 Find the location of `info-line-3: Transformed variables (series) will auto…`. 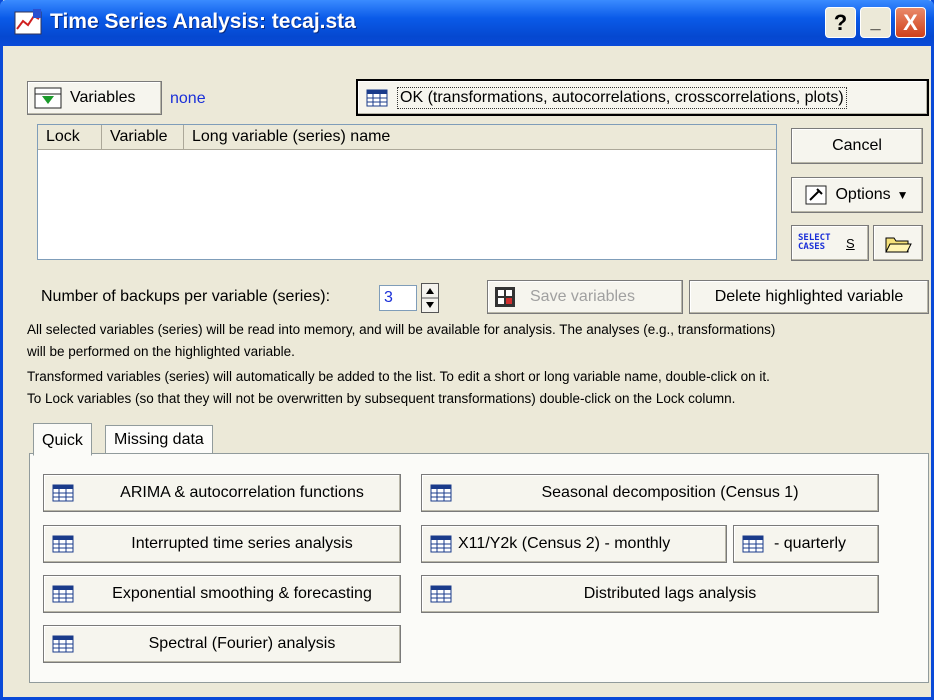

info-line-3: Transformed variables (series) will auto… is located at coordinates (398, 376).